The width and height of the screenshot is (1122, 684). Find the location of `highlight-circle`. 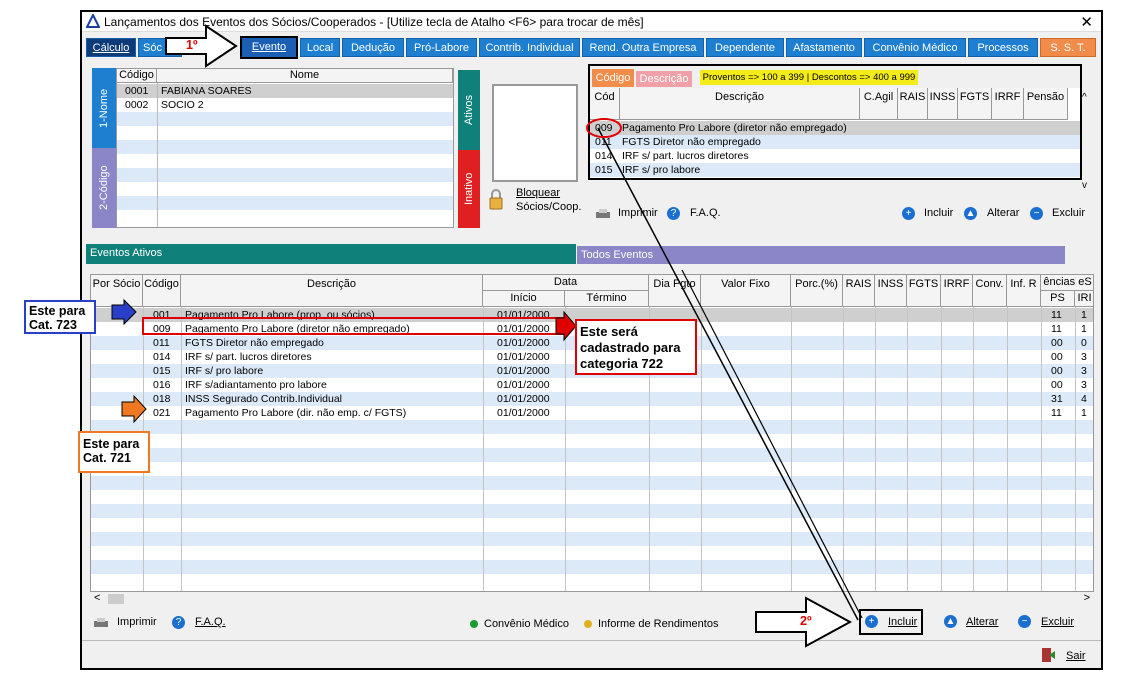

highlight-circle is located at coordinates (604, 128).